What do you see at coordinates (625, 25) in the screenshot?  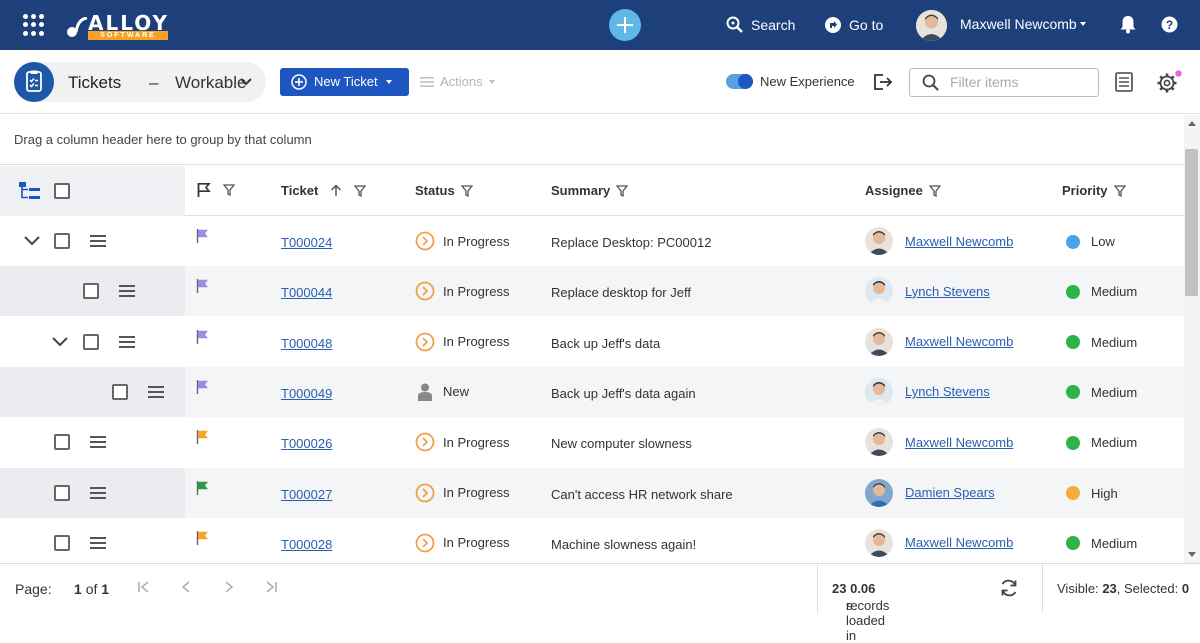 I see `quick-create-button` at bounding box center [625, 25].